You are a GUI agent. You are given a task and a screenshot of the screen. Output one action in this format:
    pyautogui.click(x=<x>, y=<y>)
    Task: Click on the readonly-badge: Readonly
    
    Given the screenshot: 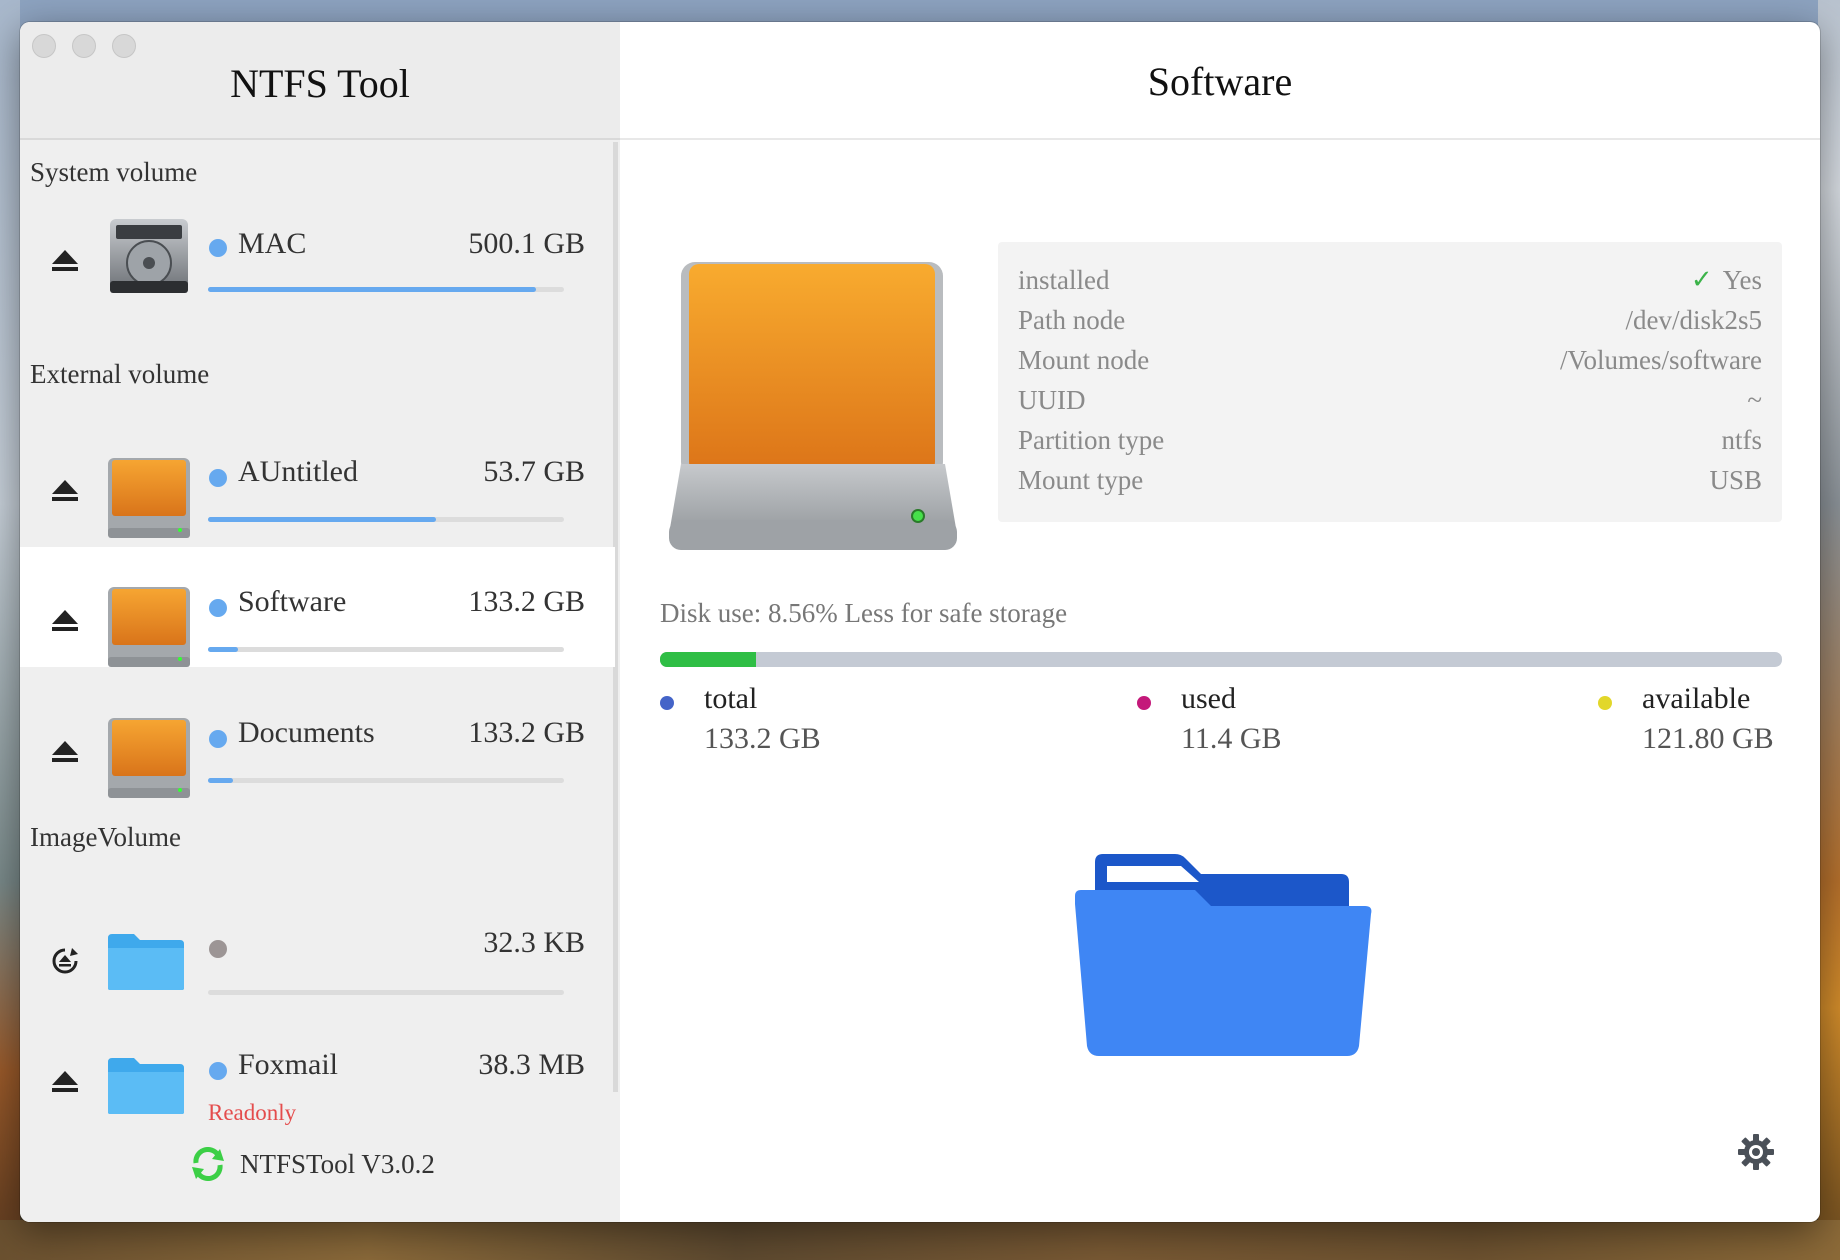 What is the action you would take?
    pyautogui.click(x=252, y=1112)
    